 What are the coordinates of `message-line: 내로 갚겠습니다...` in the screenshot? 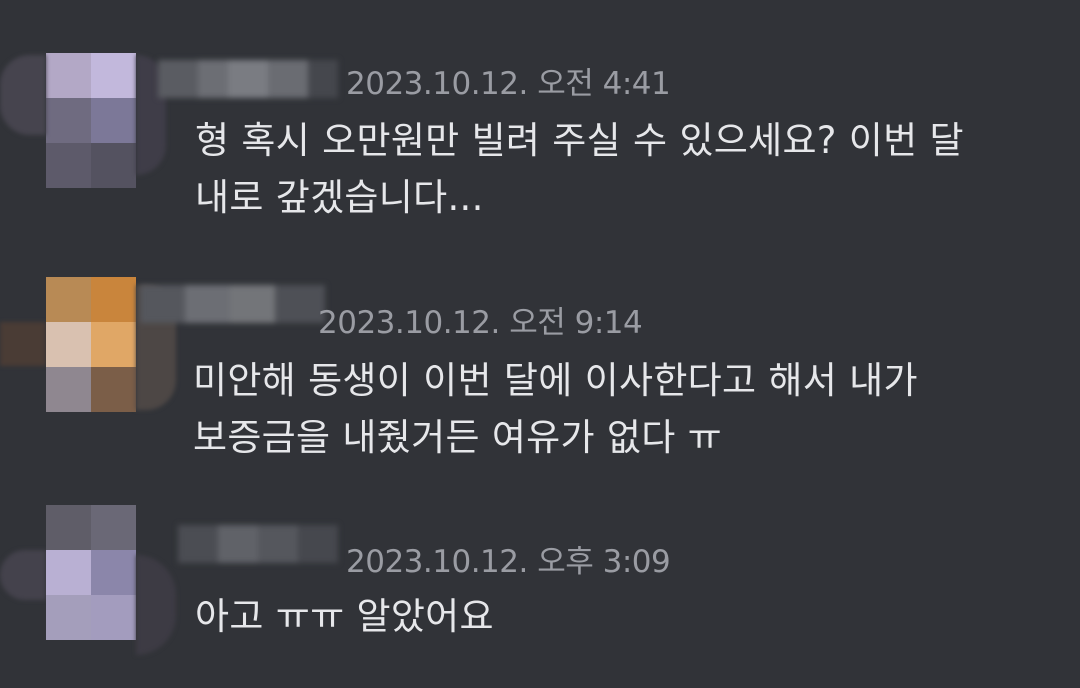 It's located at (339, 197).